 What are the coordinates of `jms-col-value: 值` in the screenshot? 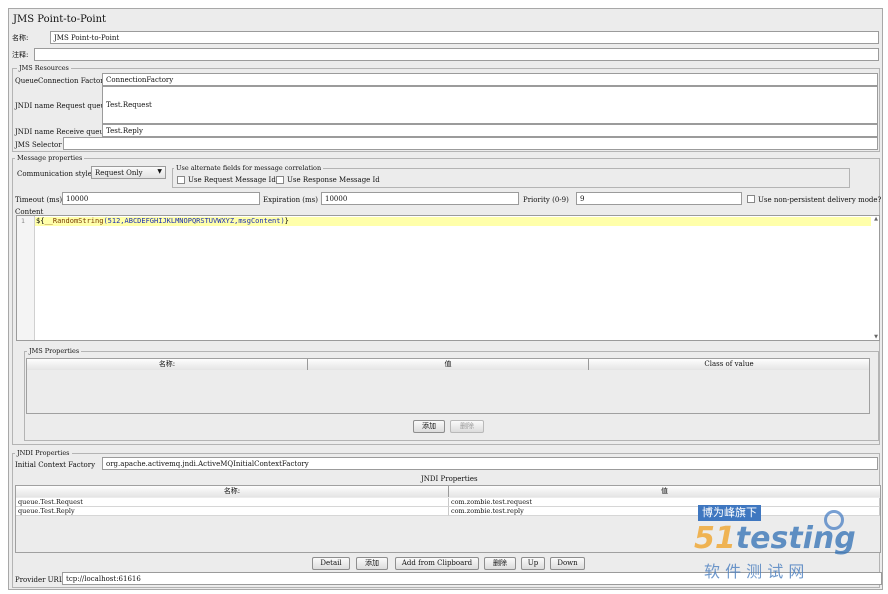 It's located at (448, 364).